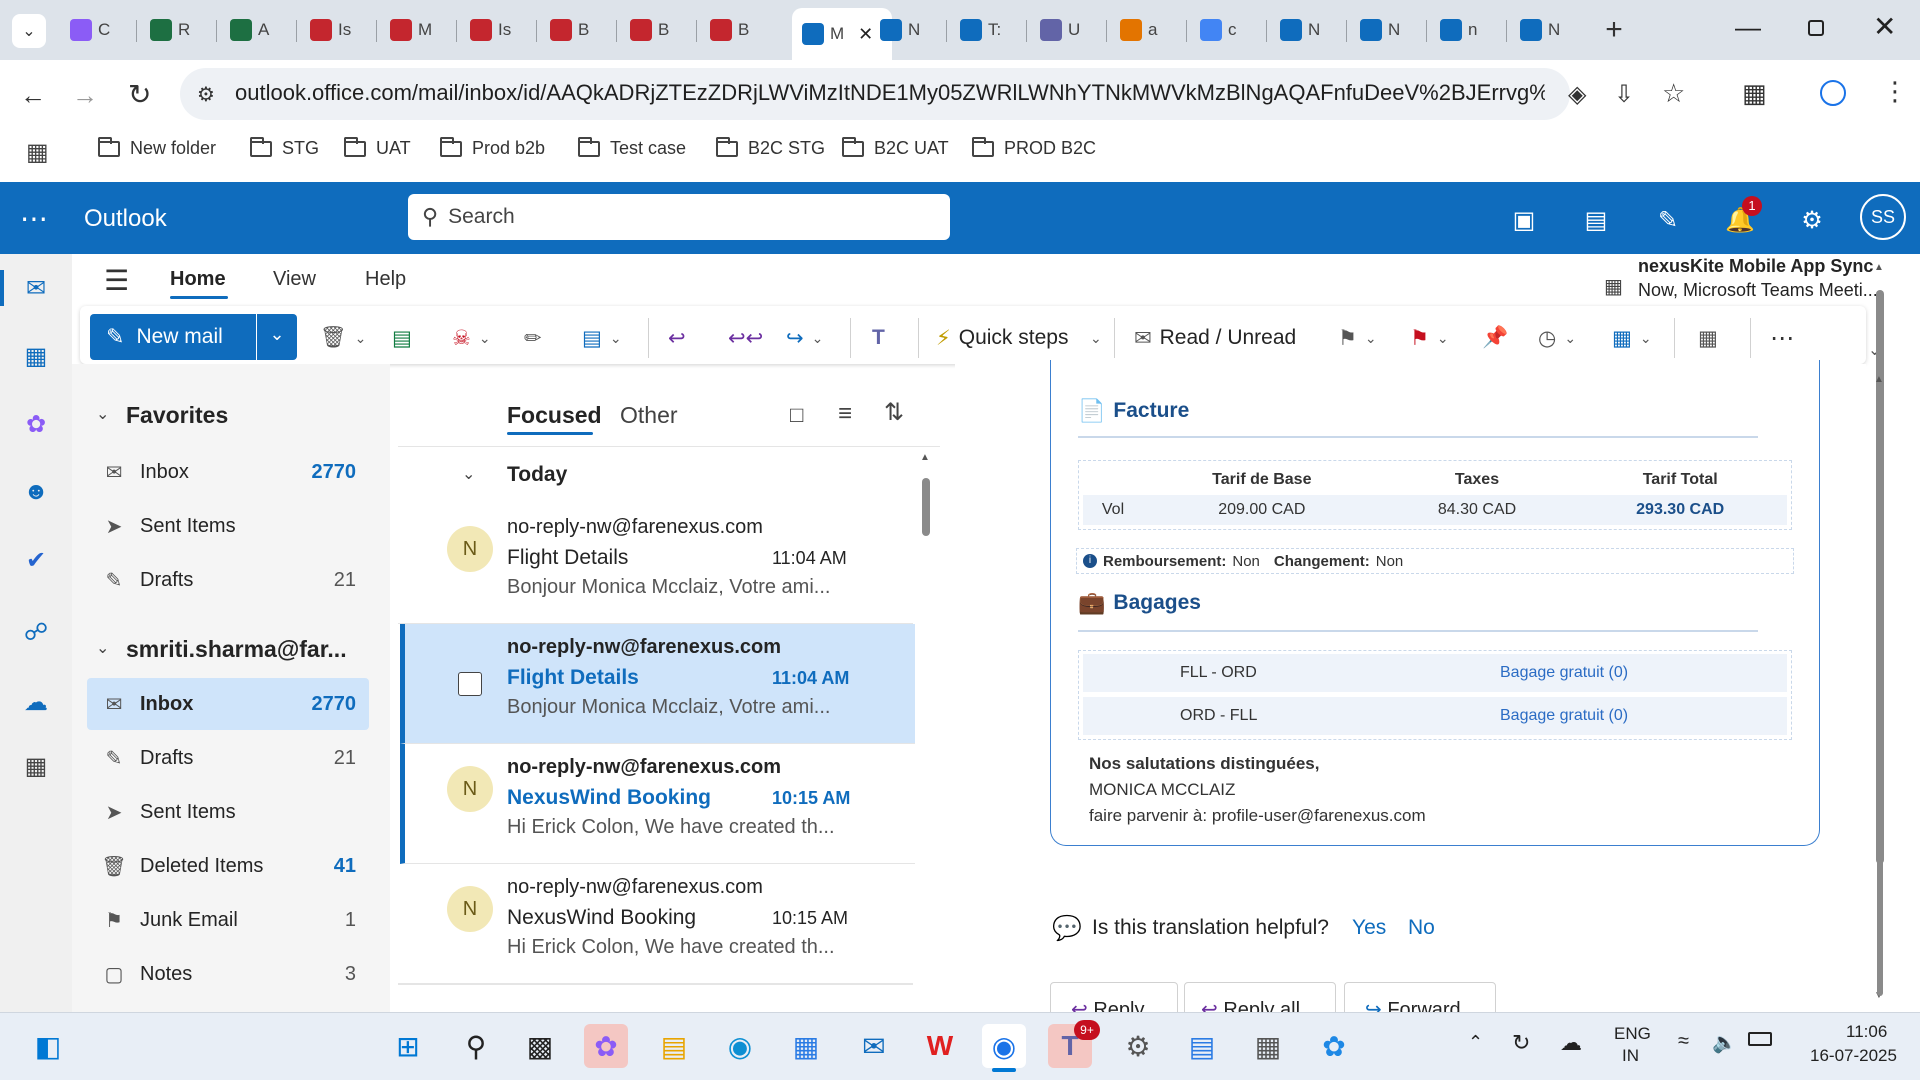 This screenshot has width=1920, height=1080. Describe the element at coordinates (1357, 338) in the screenshot. I see `categorize-button: ⚑ ⌄` at that location.